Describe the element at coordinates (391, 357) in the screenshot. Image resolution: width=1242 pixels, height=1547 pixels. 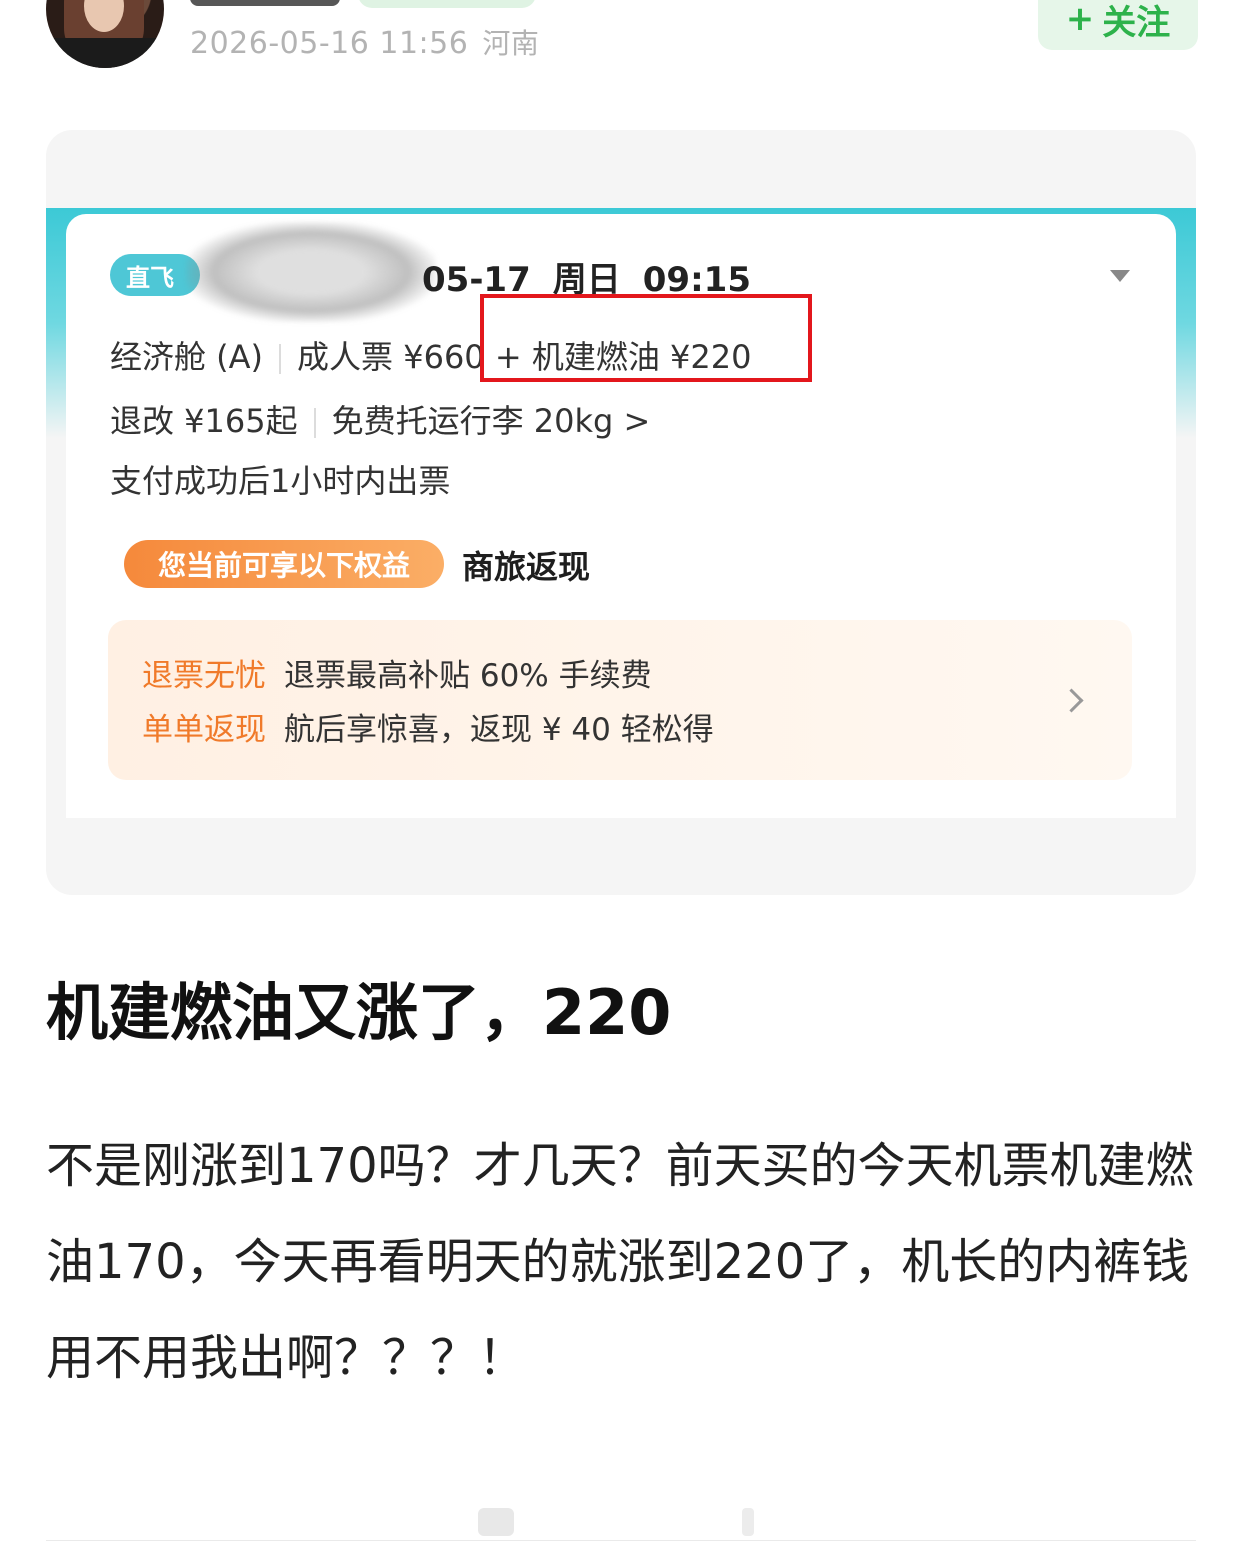
I see `adult-fare: 成人票 ¥660` at that location.